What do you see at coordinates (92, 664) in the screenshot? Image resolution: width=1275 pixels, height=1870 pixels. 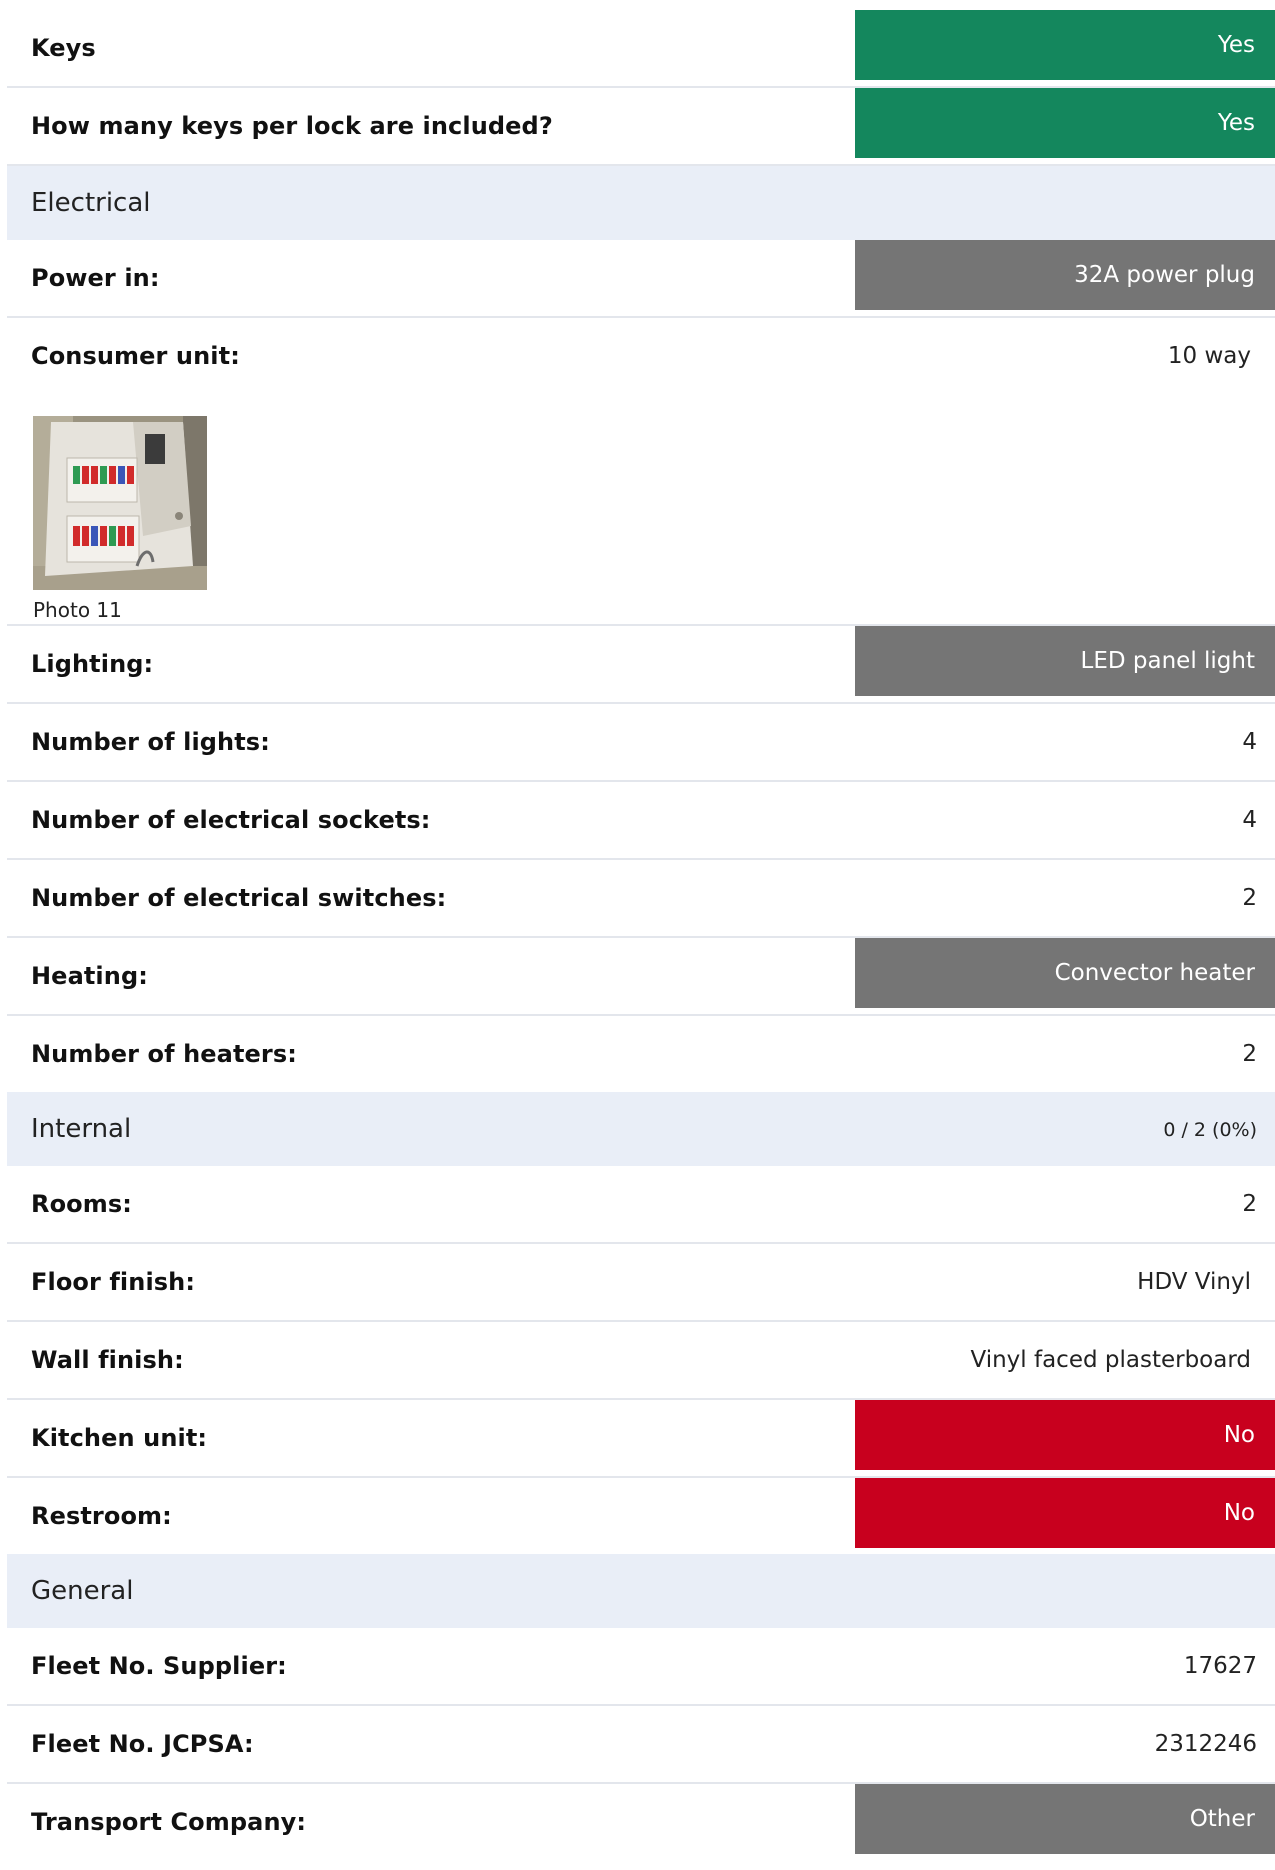 I see `row-label: Lighting:` at bounding box center [92, 664].